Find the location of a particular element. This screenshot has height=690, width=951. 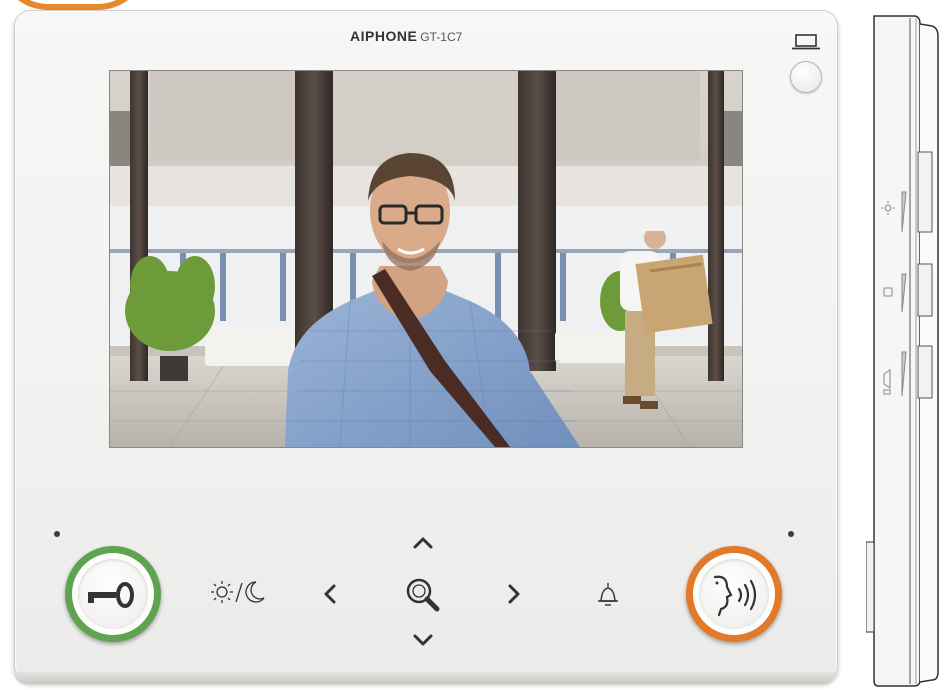

up-button is located at coordinates (423, 543).